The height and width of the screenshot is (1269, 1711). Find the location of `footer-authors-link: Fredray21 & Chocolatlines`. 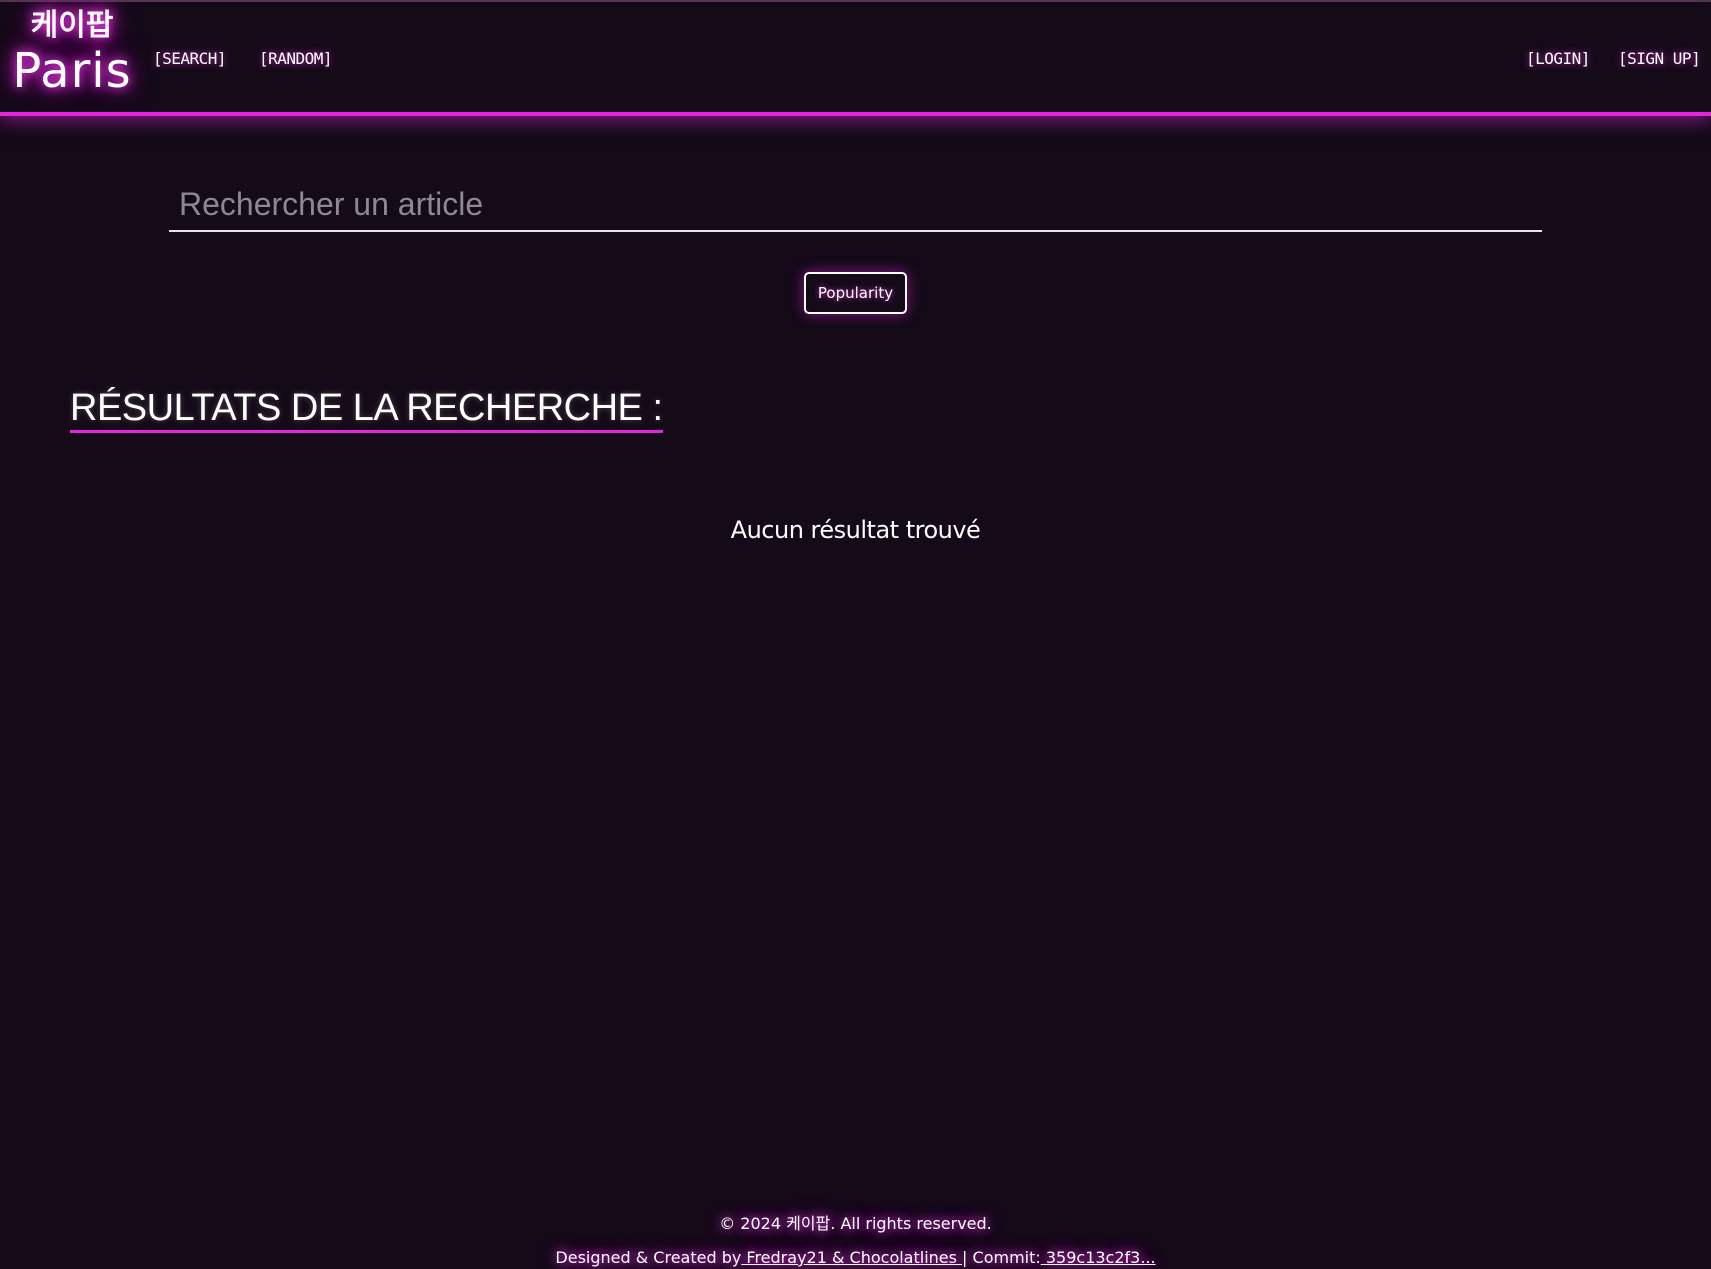

footer-authors-link: Fredray21 & Chocolatlines is located at coordinates (851, 1257).